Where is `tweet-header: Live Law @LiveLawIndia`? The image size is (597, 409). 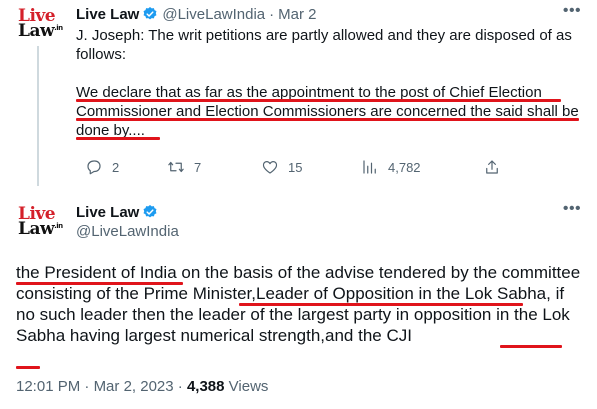 tweet-header: Live Law @LiveLawIndia is located at coordinates (127, 221).